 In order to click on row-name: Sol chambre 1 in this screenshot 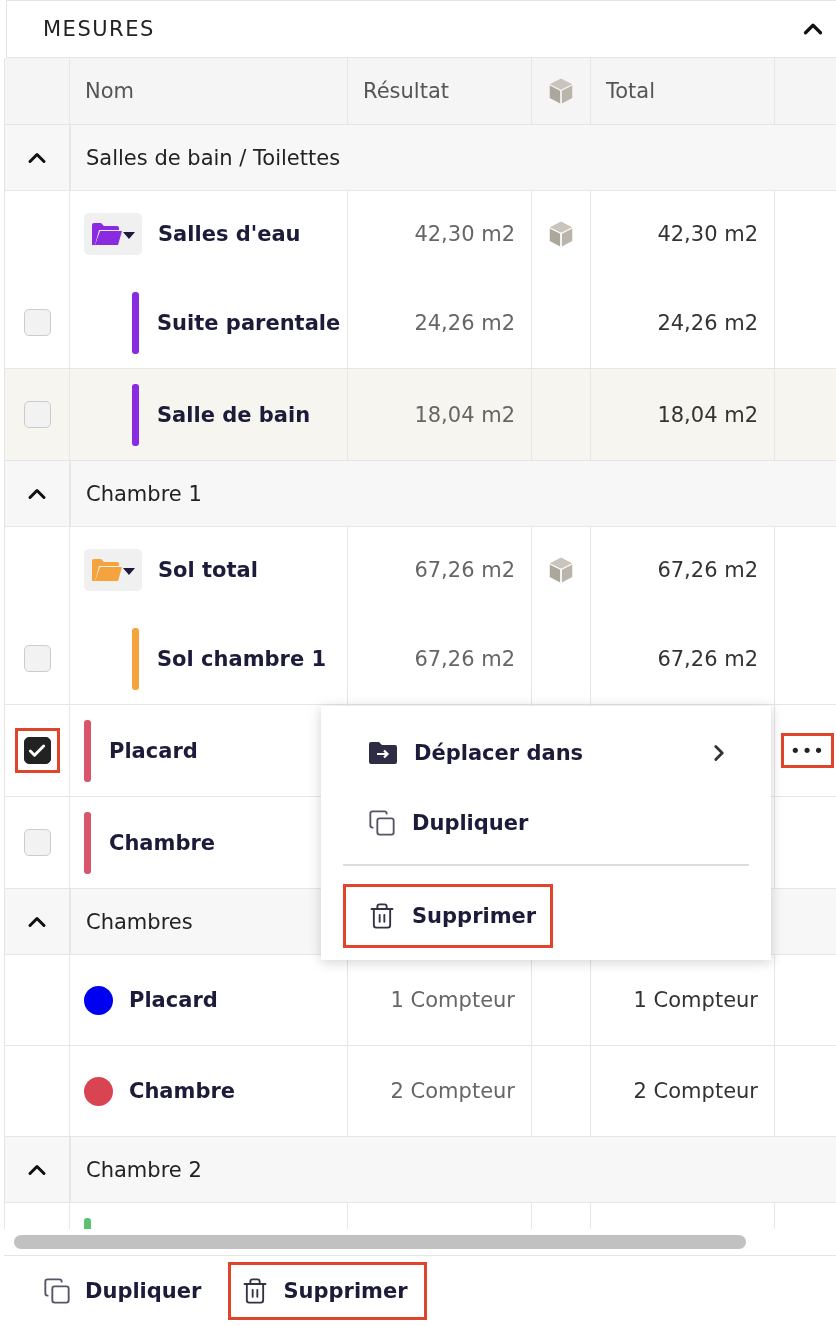, I will do `click(242, 658)`.